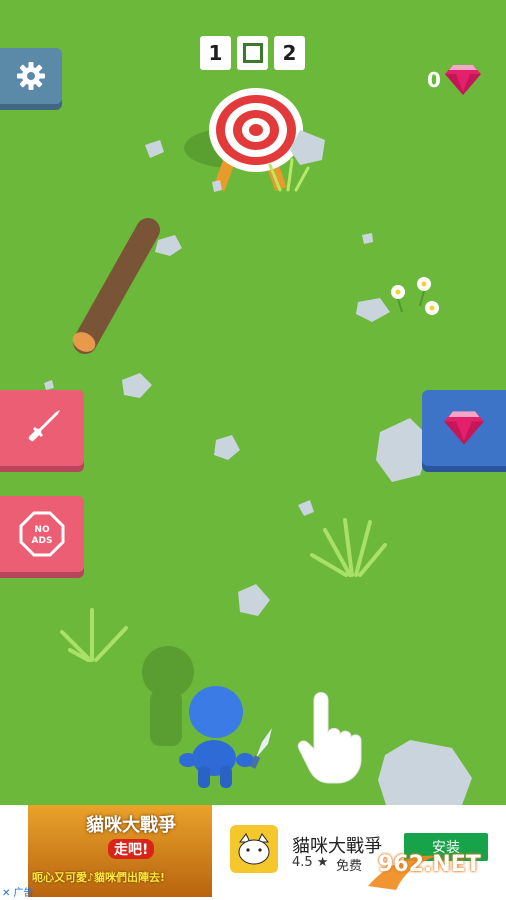 The height and width of the screenshot is (900, 506). Describe the element at coordinates (42, 530) in the screenshot. I see `no-ads-text-top: NO` at that location.